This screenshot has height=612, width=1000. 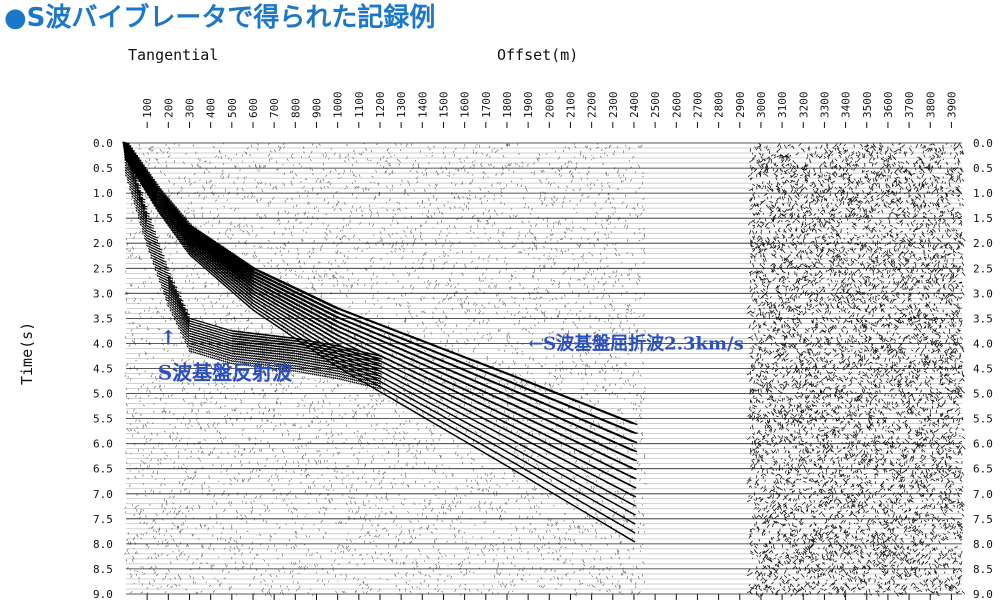 What do you see at coordinates (103, 318) in the screenshot?
I see `y-tick-label-left: 3.5` at bounding box center [103, 318].